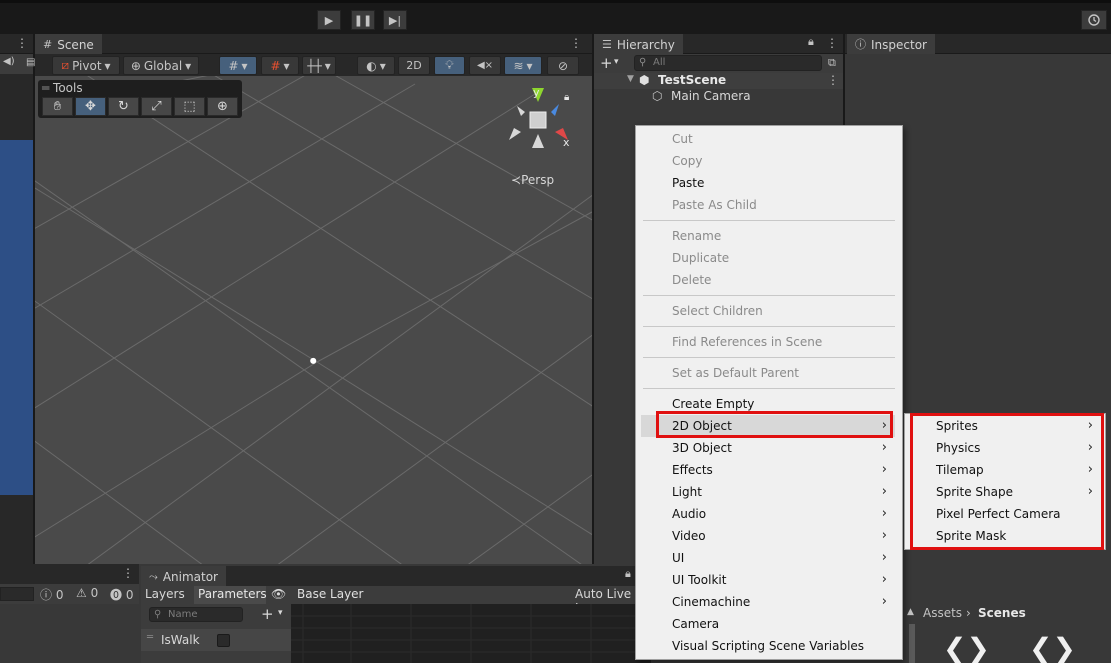 Image resolution: width=1111 pixels, height=663 pixels. What do you see at coordinates (280, 65) in the screenshot?
I see `increment-snap-toggle: # ▾` at bounding box center [280, 65].